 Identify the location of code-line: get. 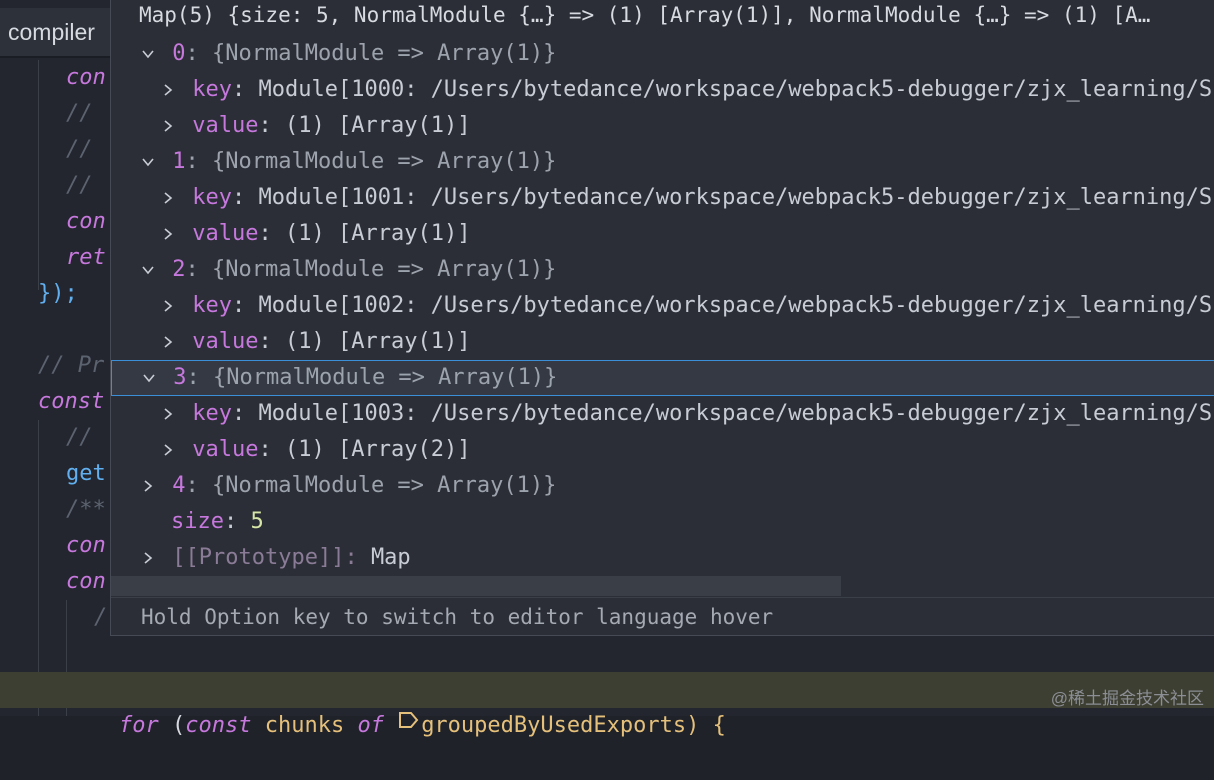
(86, 474).